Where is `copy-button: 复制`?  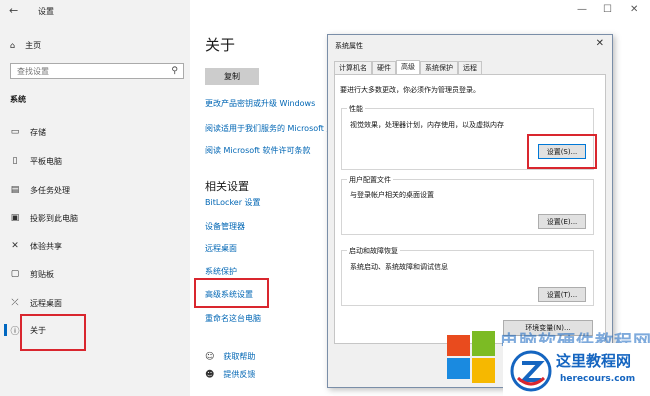 copy-button: 复制 is located at coordinates (232, 76).